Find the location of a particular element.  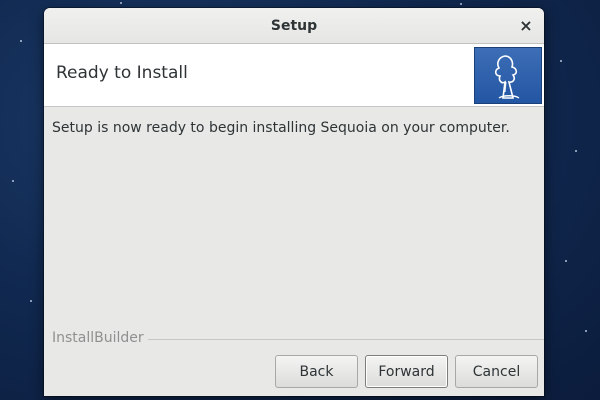

close-button: × is located at coordinates (526, 26).